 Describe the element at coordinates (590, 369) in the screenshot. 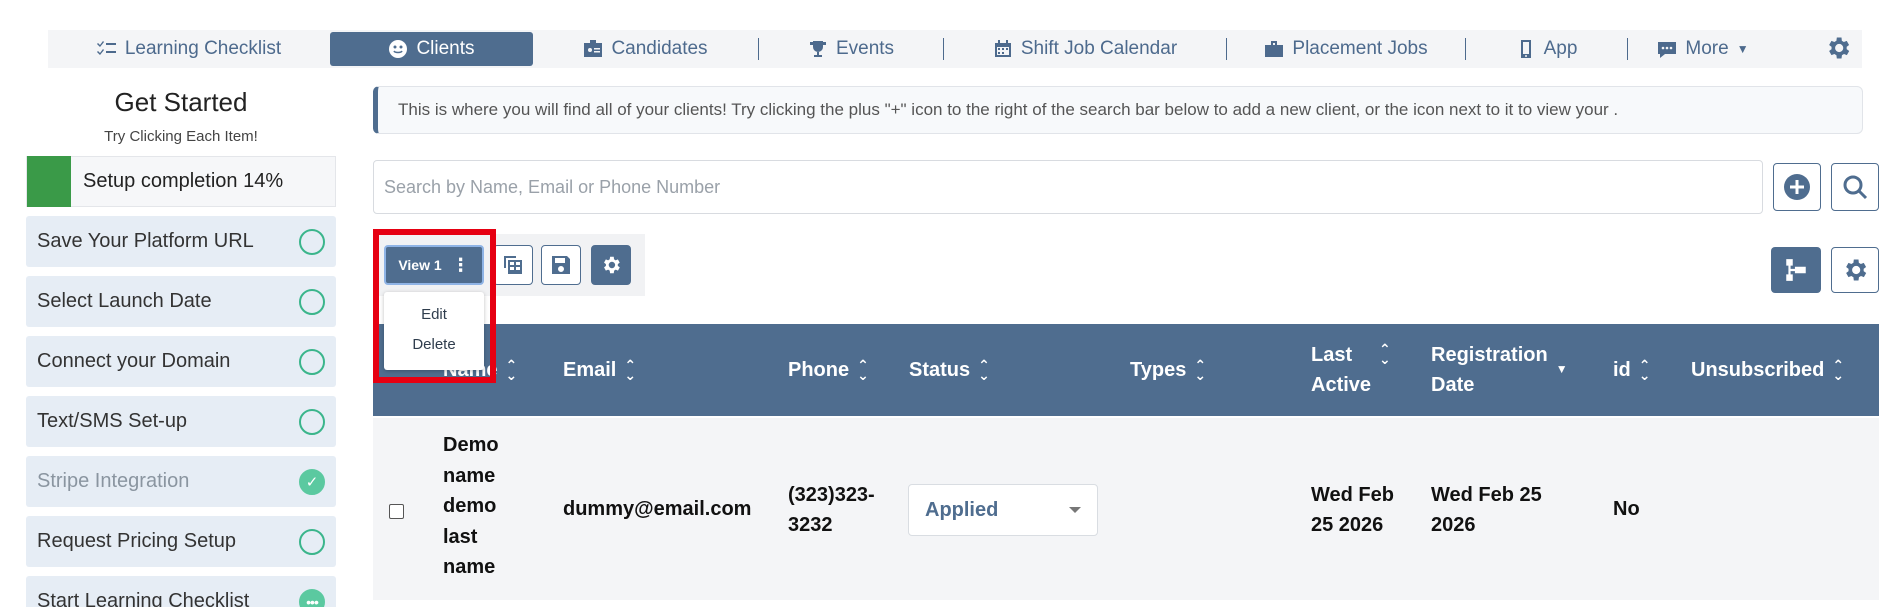

I see `column-label: Email` at that location.